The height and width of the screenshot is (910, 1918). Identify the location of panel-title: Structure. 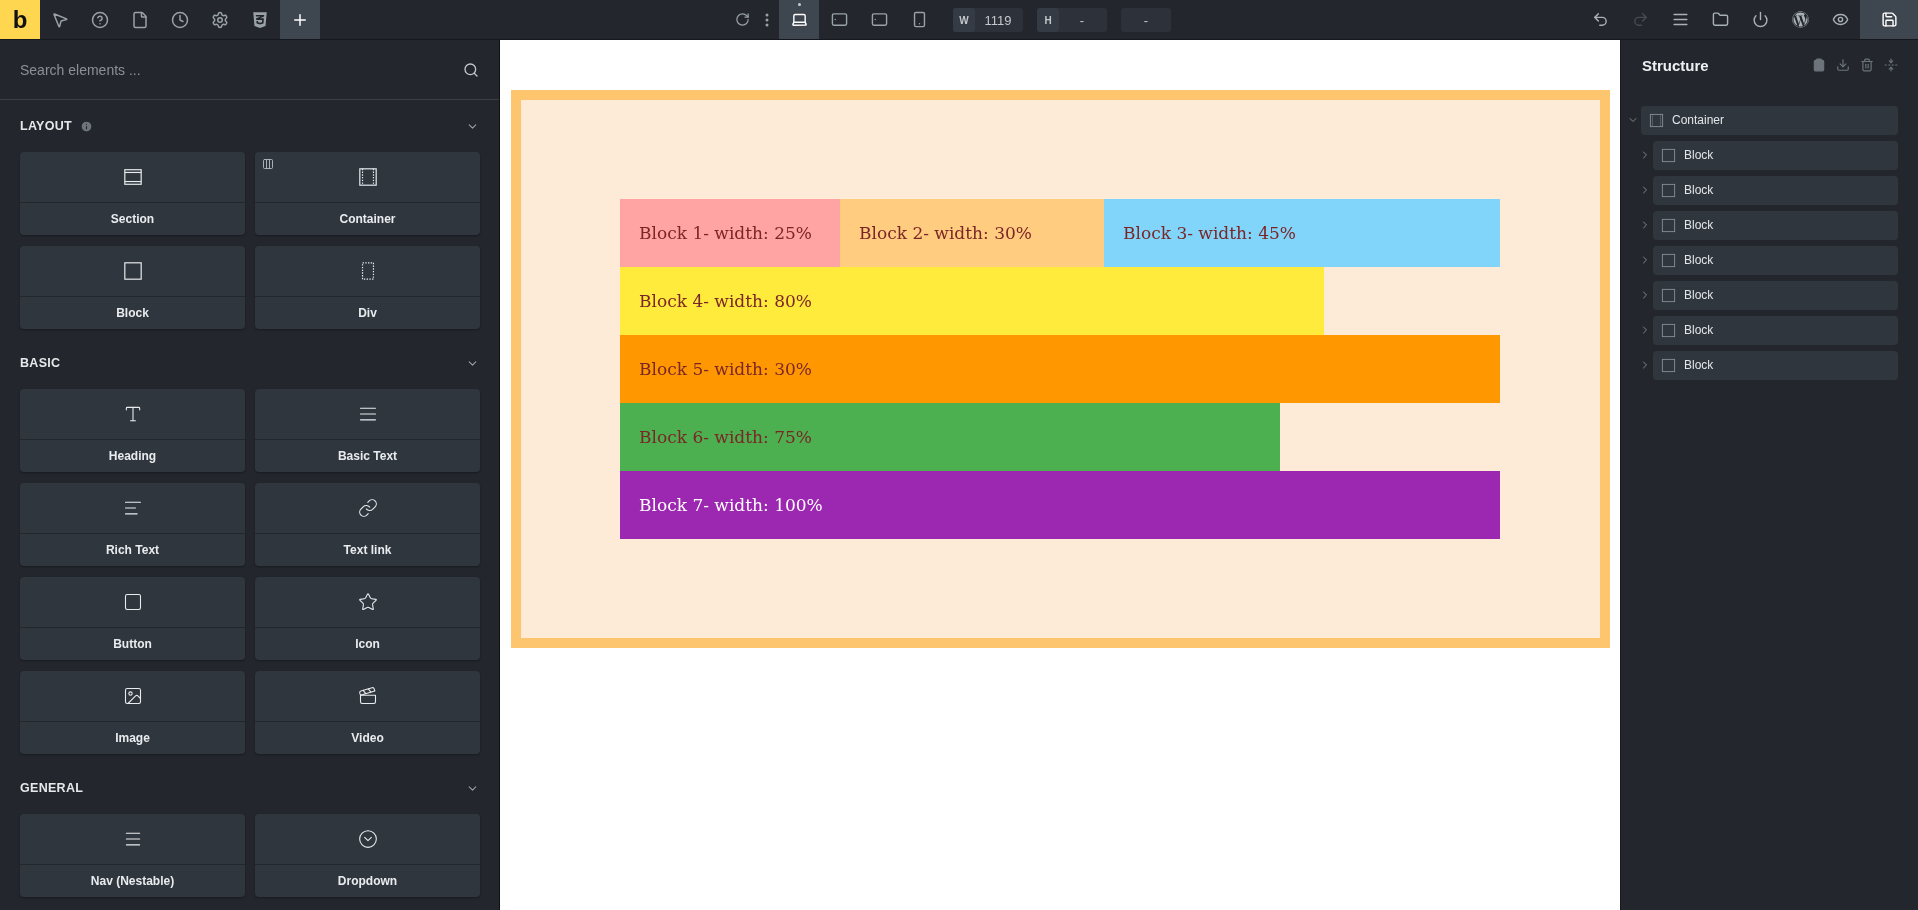
(1675, 65).